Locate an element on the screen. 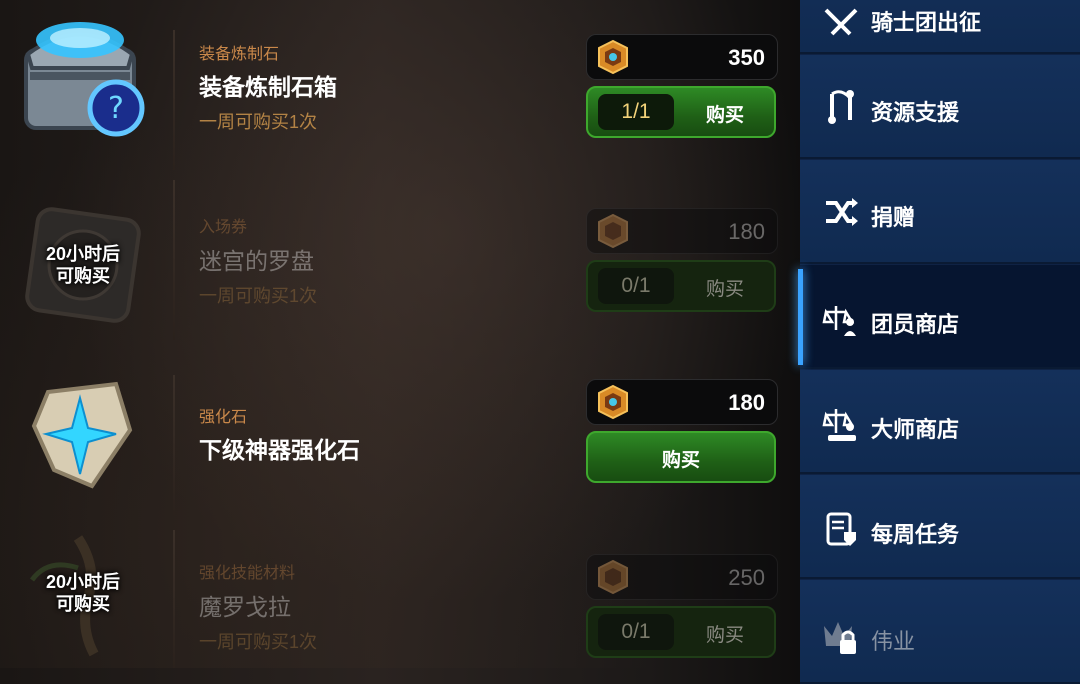 Image resolution: width=1080 pixels, height=684 pixels. sidebar-item-achievement: 伟业 is located at coordinates (940, 632).